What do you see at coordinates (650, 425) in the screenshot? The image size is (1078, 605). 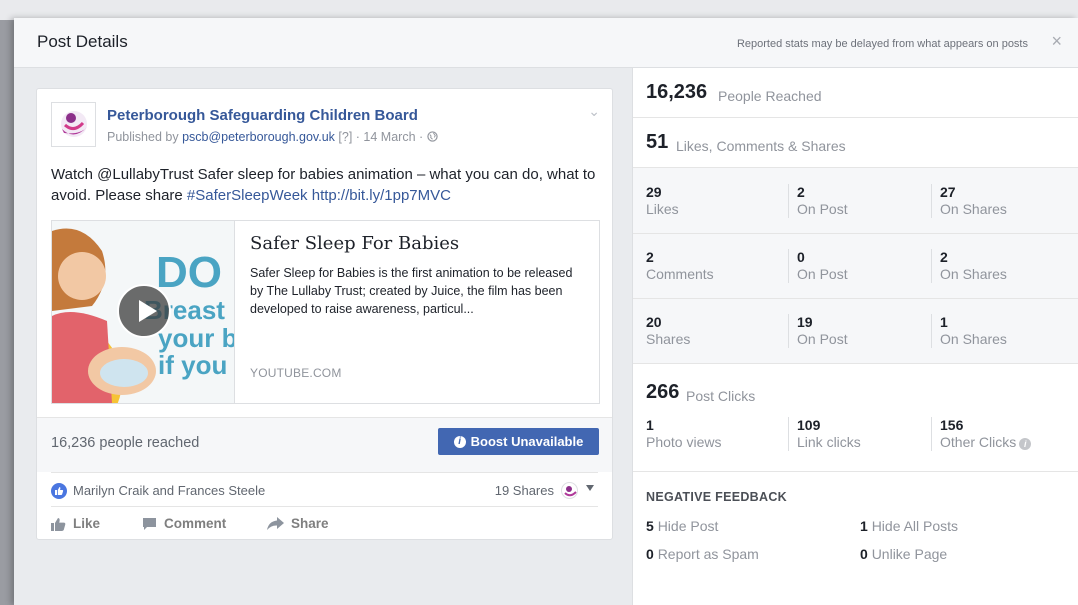 I see `photo-views-value: 1` at bounding box center [650, 425].